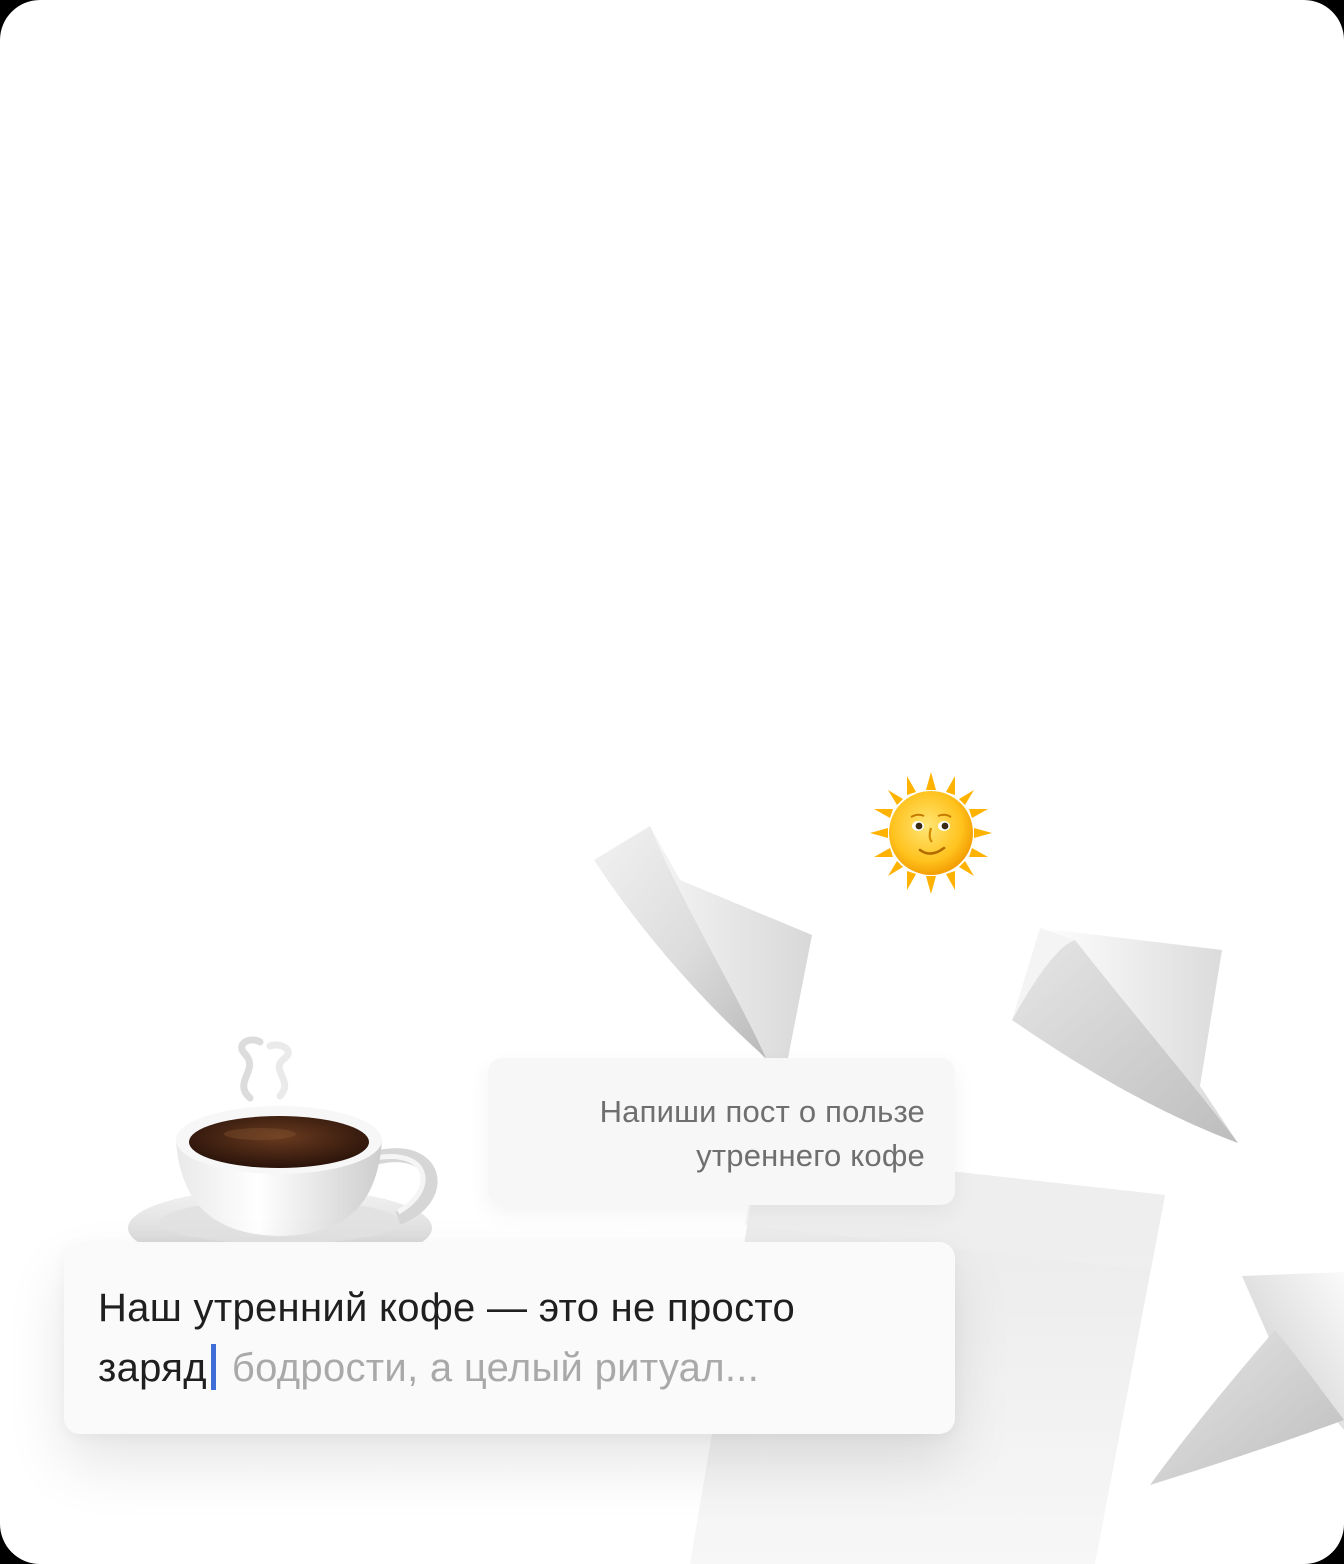  I want to click on prompt-text-line: Напиши пост о пользе, so click(762, 1111).